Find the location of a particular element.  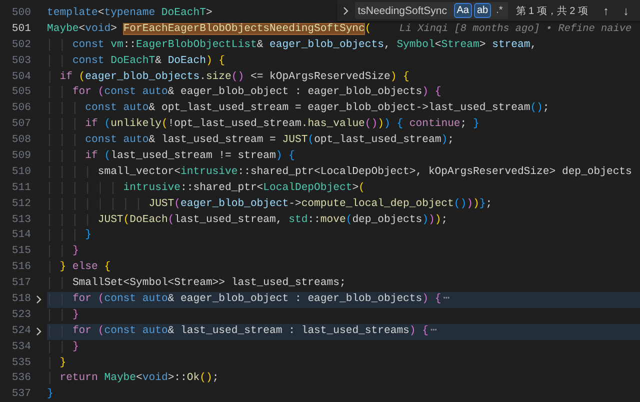

search-option-toggle: Aa is located at coordinates (463, 10).